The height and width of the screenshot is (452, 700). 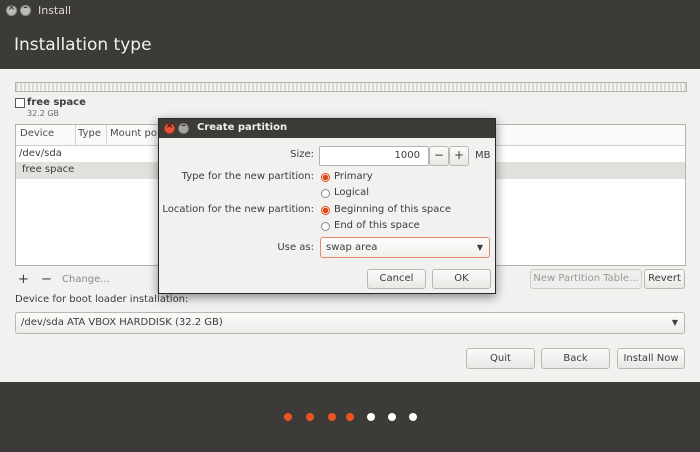 What do you see at coordinates (122, 322) in the screenshot?
I see `bootloader-device-value: /dev/sda ATA VBOX HARDDISK (32.2 GB)` at bounding box center [122, 322].